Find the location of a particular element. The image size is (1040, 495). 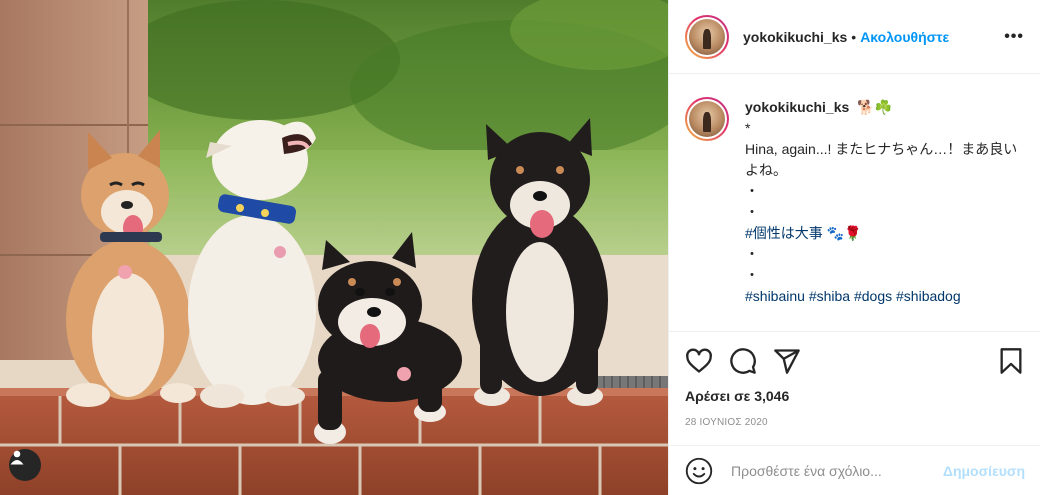

tagged-users-button is located at coordinates (25, 465).